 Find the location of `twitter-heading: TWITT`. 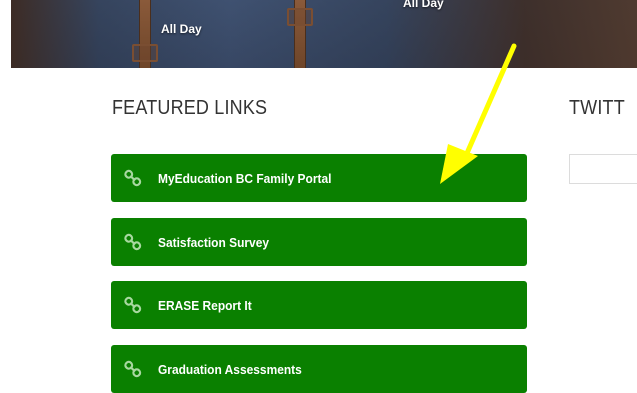

twitter-heading: TWITT is located at coordinates (597, 108).